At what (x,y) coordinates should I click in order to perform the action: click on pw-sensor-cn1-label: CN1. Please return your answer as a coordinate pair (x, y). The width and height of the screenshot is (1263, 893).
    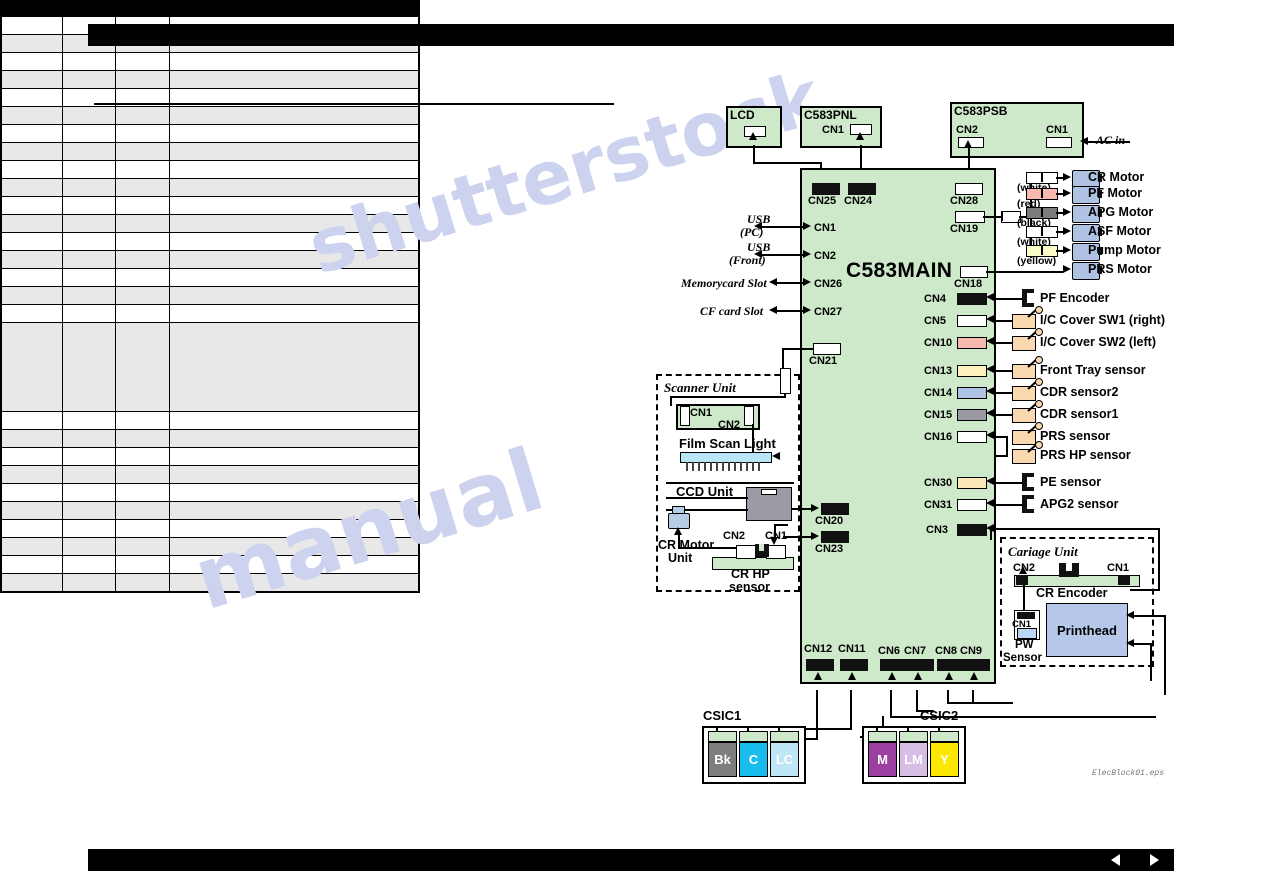
    Looking at the image, I should click on (1022, 624).